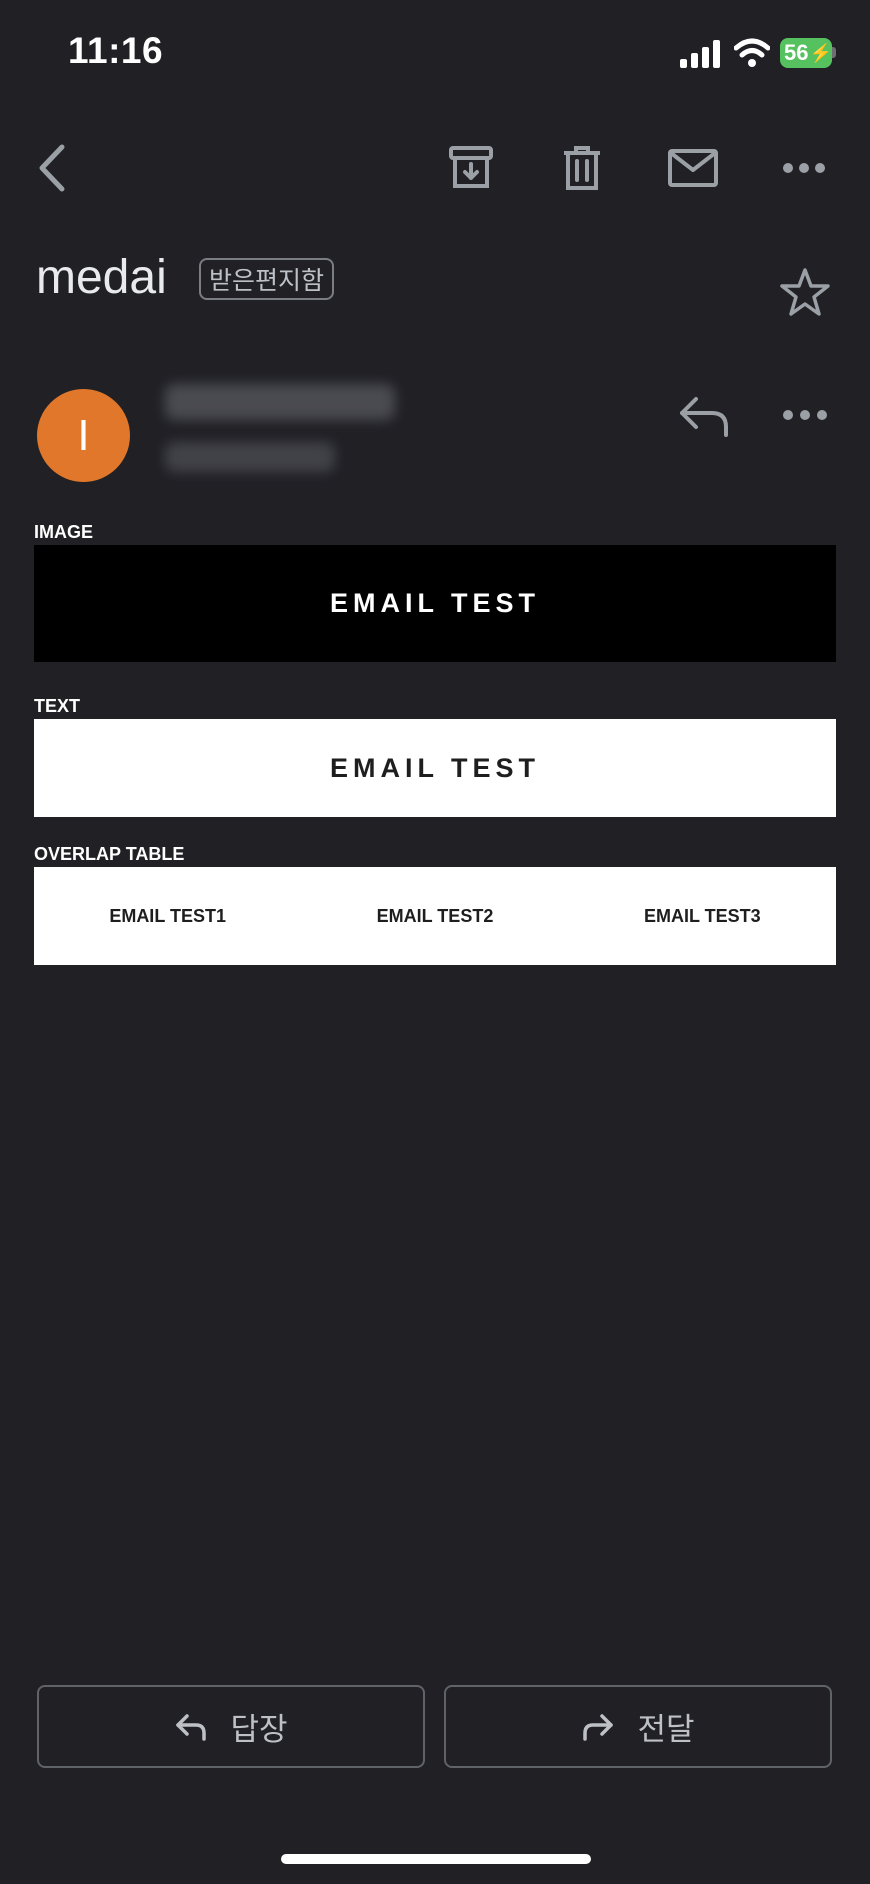 Image resolution: width=870 pixels, height=1884 pixels. I want to click on forward-label: 전달, so click(666, 1729).